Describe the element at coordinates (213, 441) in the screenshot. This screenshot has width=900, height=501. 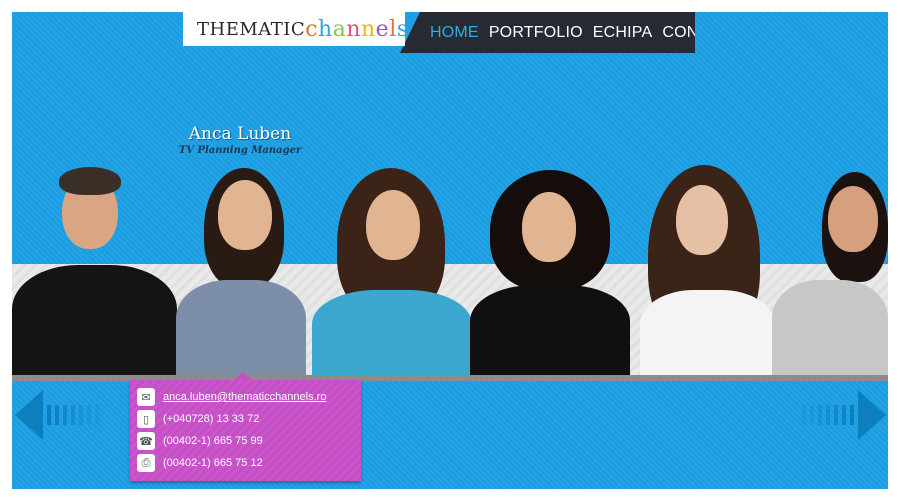
I see `contact-phone: (00402-1) 665 75 99` at that location.